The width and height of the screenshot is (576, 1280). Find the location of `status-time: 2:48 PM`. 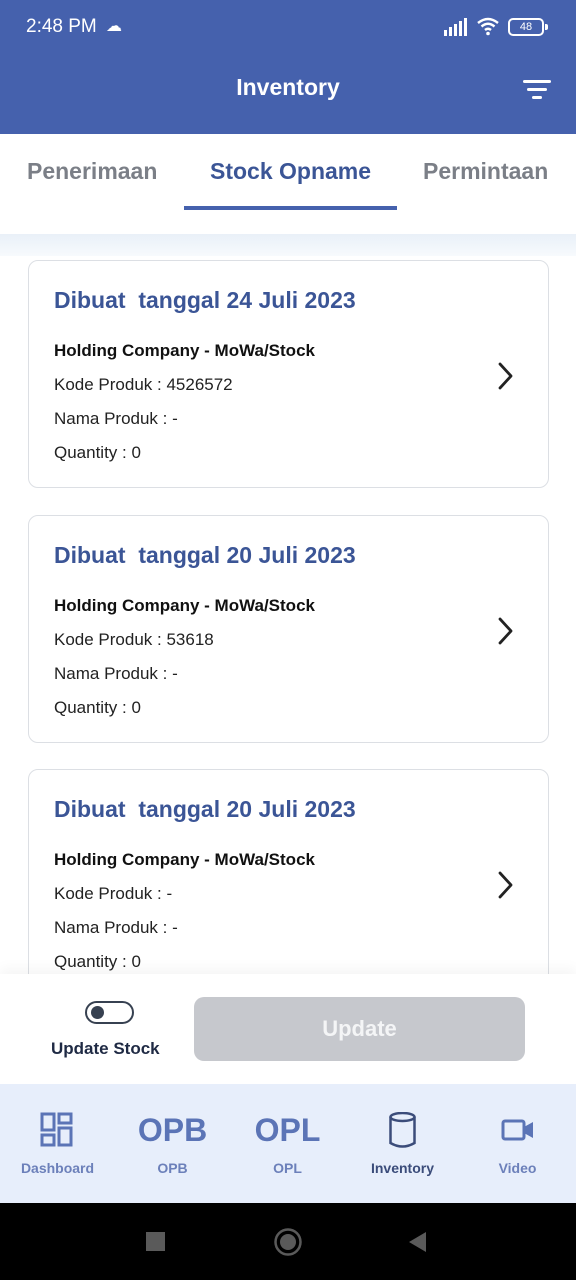

status-time: 2:48 PM is located at coordinates (61, 26).